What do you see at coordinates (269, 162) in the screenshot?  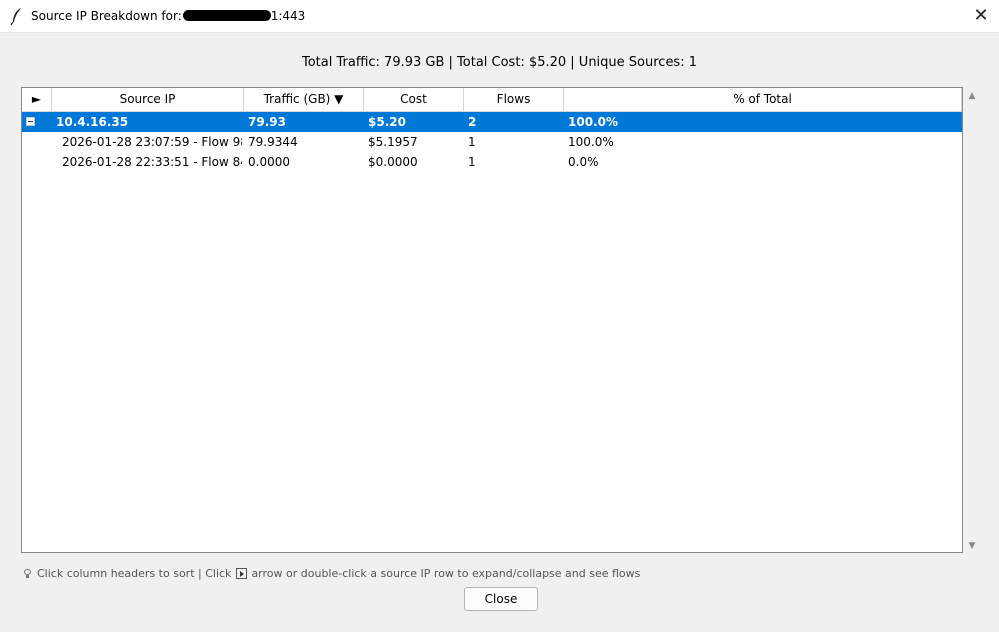 I see `cell-traffic: 0.0000` at bounding box center [269, 162].